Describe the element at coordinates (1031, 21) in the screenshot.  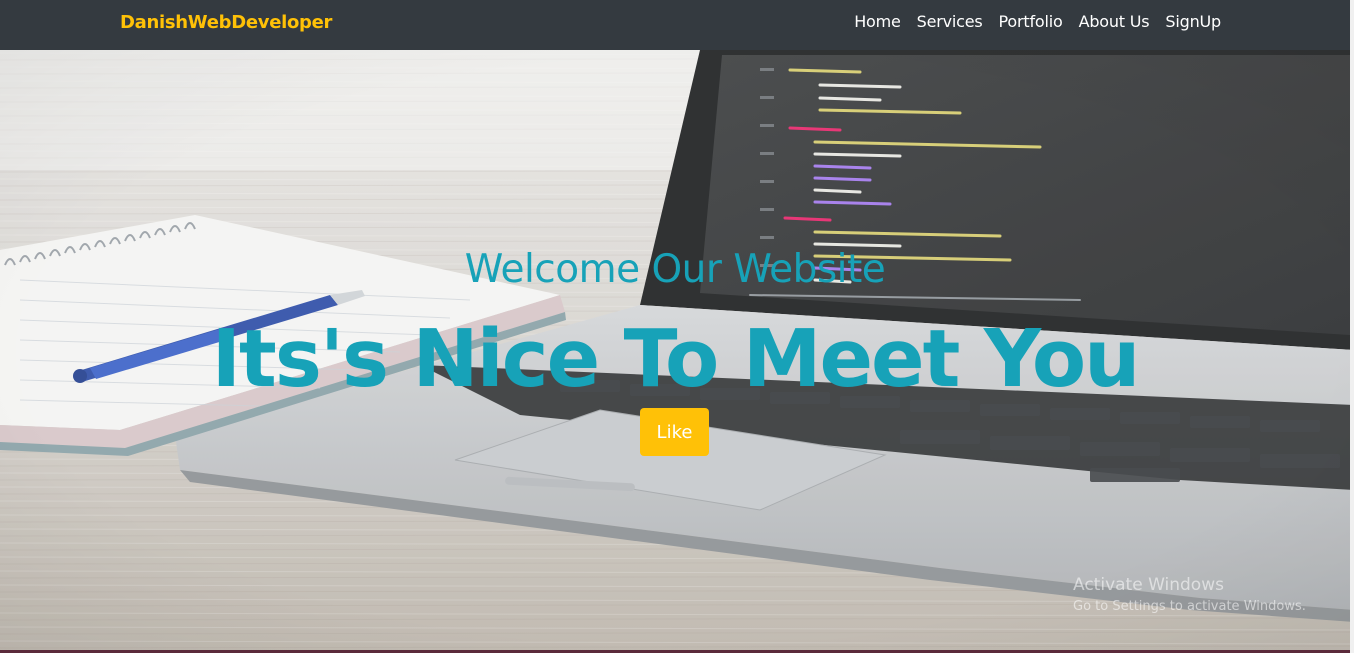
I see `nav-link-portfolio: Portfolio` at that location.